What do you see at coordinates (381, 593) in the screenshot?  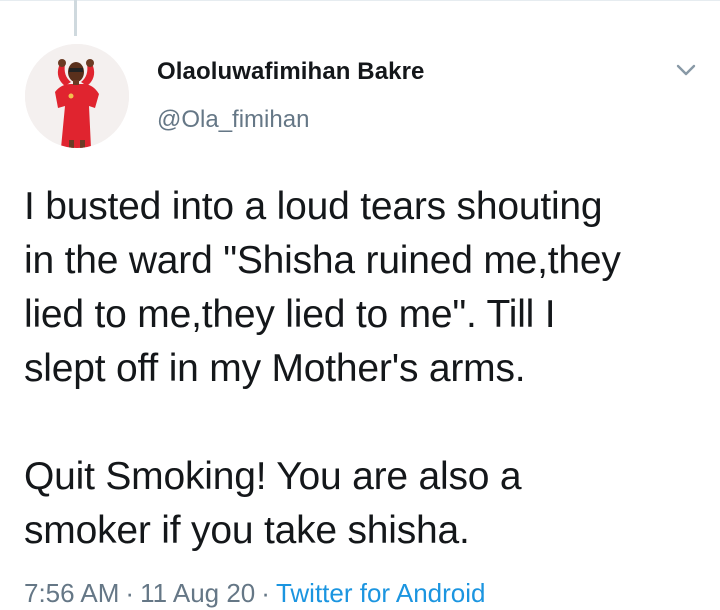 I see `tweet-source-link: Twitter for Android` at bounding box center [381, 593].